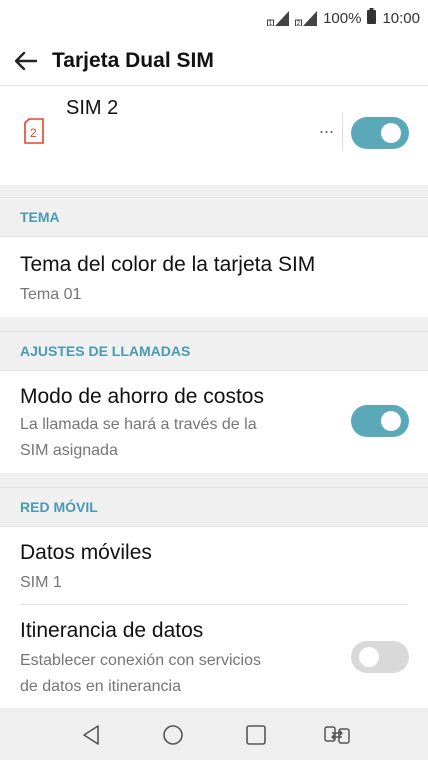 The height and width of the screenshot is (760, 428). I want to click on home-circle-icon, so click(173, 735).